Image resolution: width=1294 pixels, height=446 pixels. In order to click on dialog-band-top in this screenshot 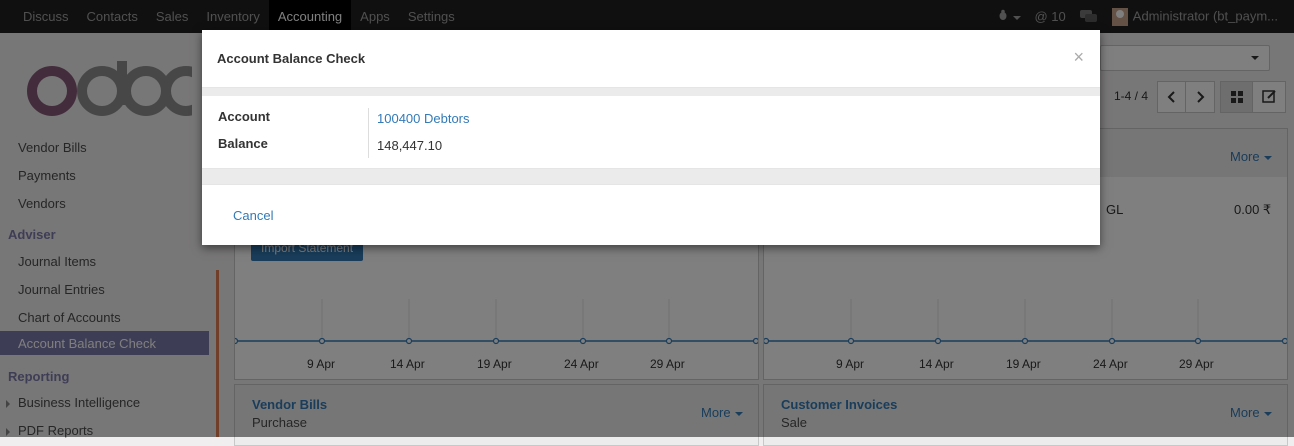, I will do `click(651, 91)`.